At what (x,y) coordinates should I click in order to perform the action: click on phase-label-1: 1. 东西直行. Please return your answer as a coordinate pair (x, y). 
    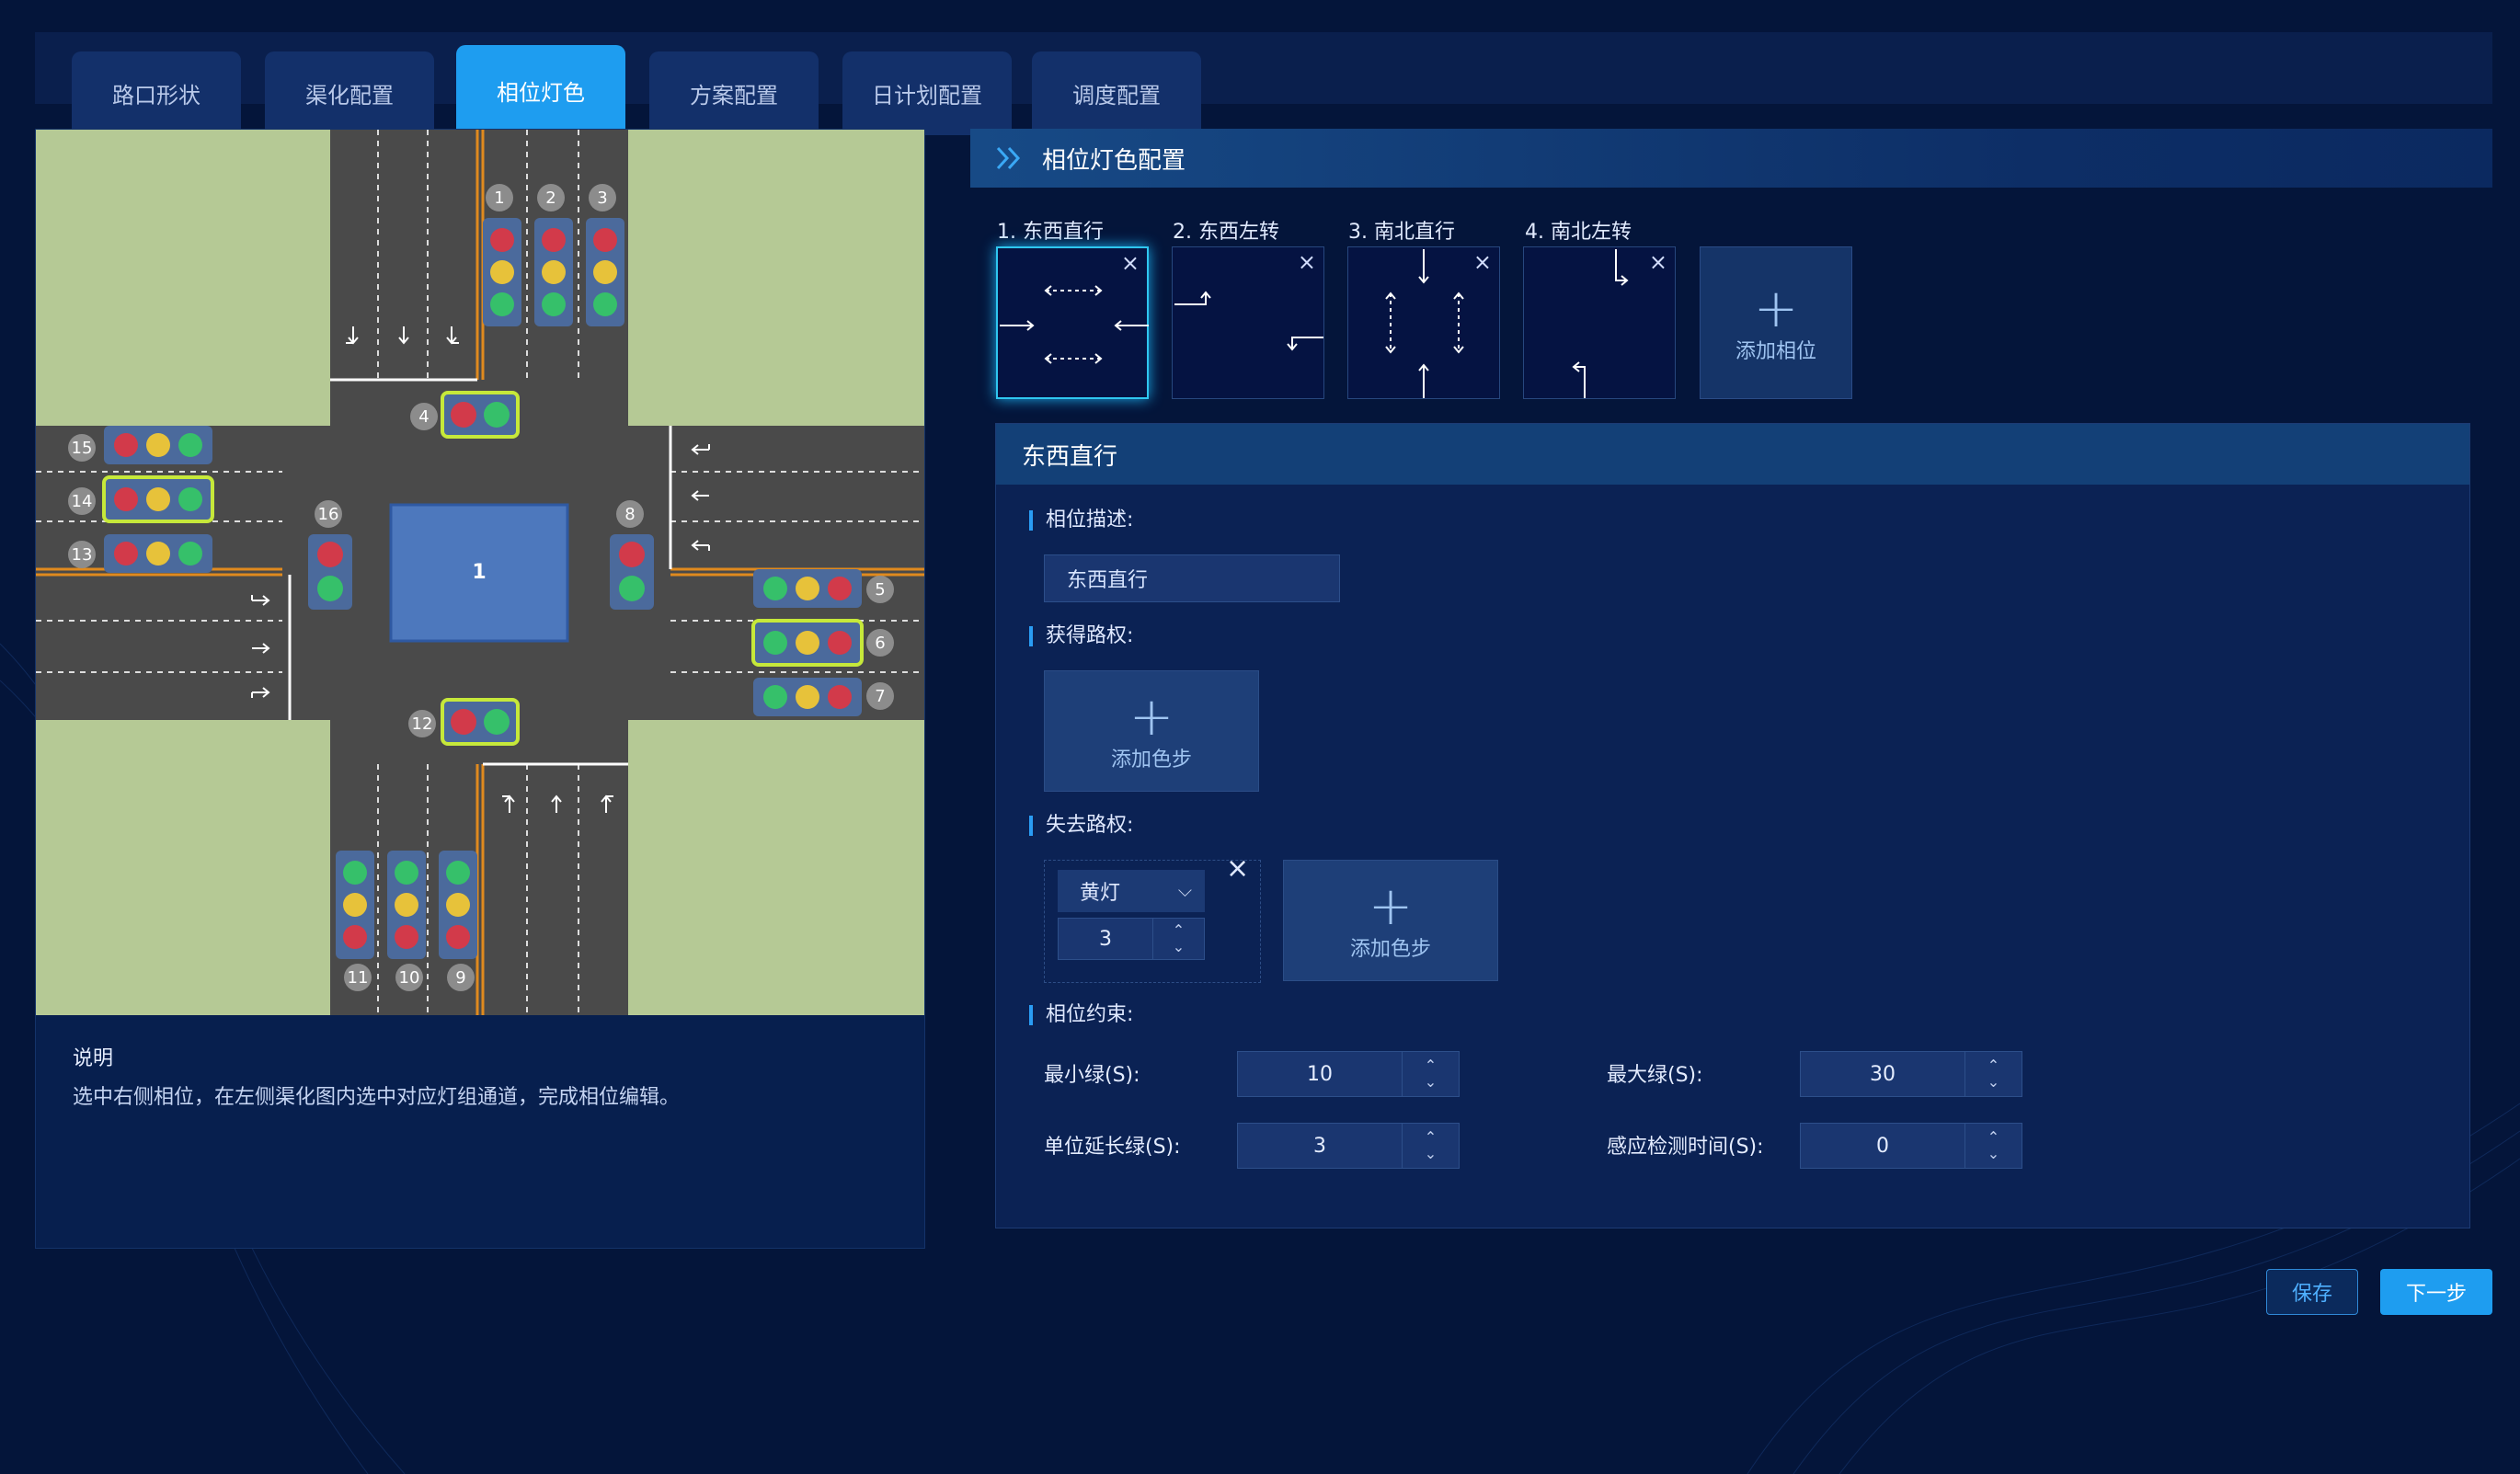
    Looking at the image, I should click on (1050, 233).